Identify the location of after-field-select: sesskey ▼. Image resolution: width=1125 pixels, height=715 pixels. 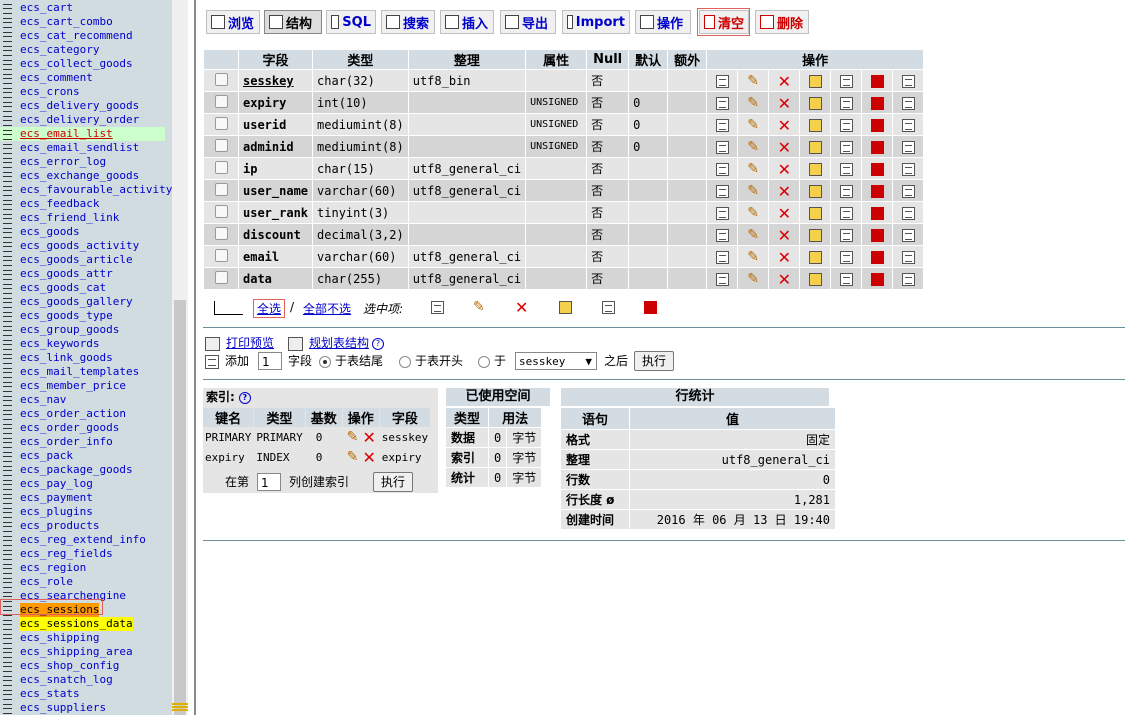
(556, 361).